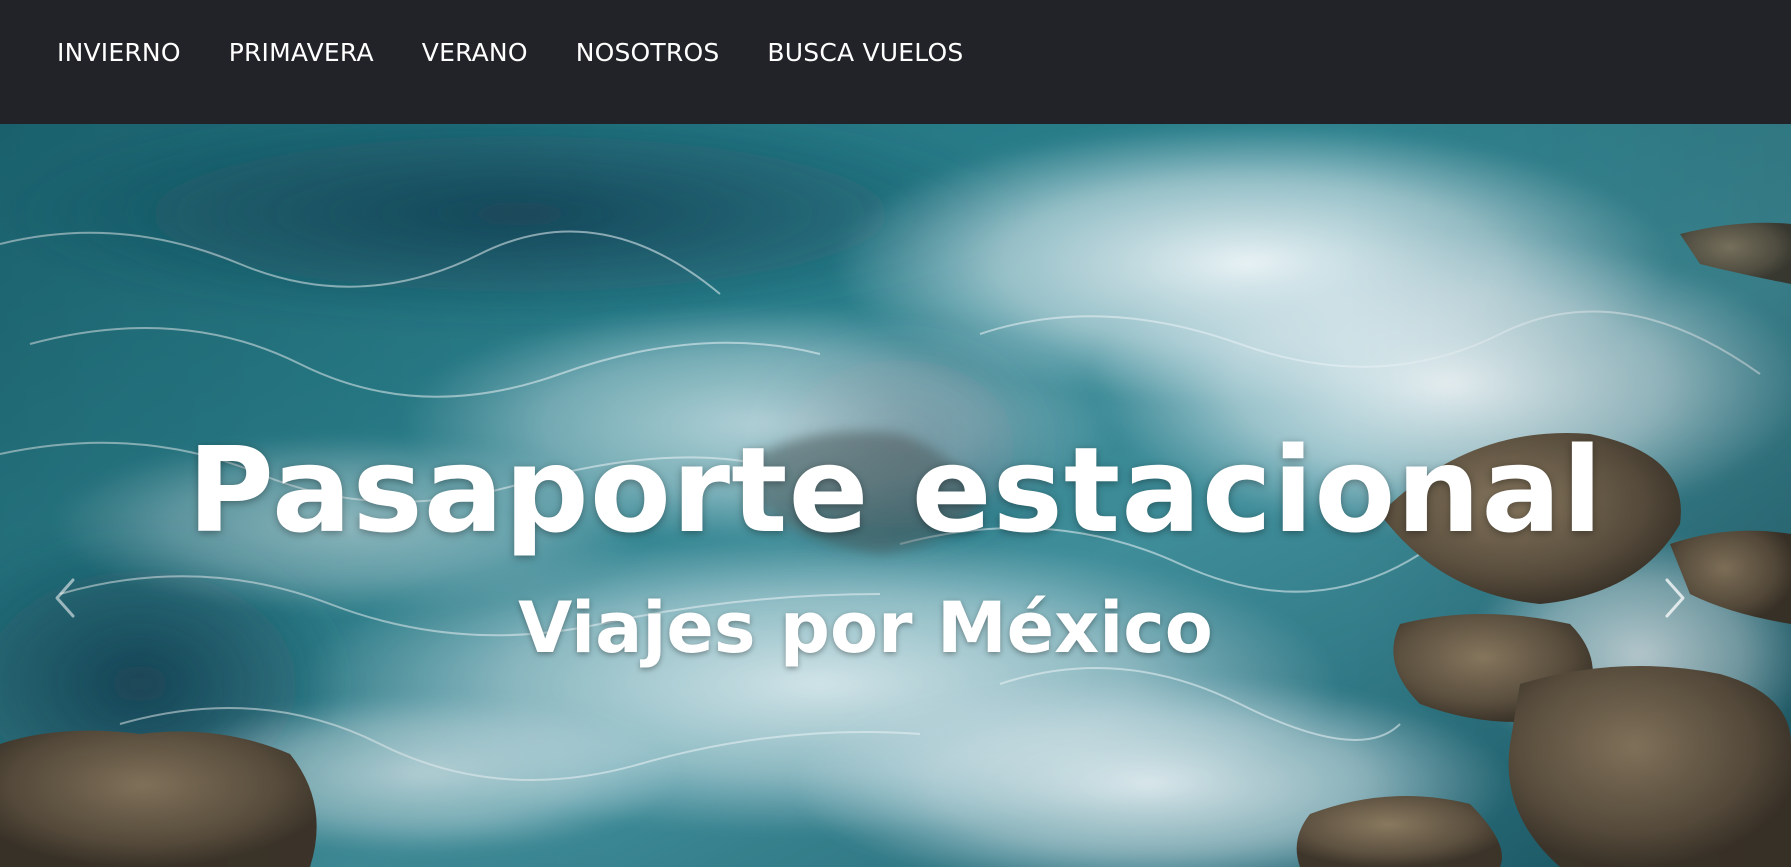  I want to click on chevron-right-icon, so click(1675, 598).